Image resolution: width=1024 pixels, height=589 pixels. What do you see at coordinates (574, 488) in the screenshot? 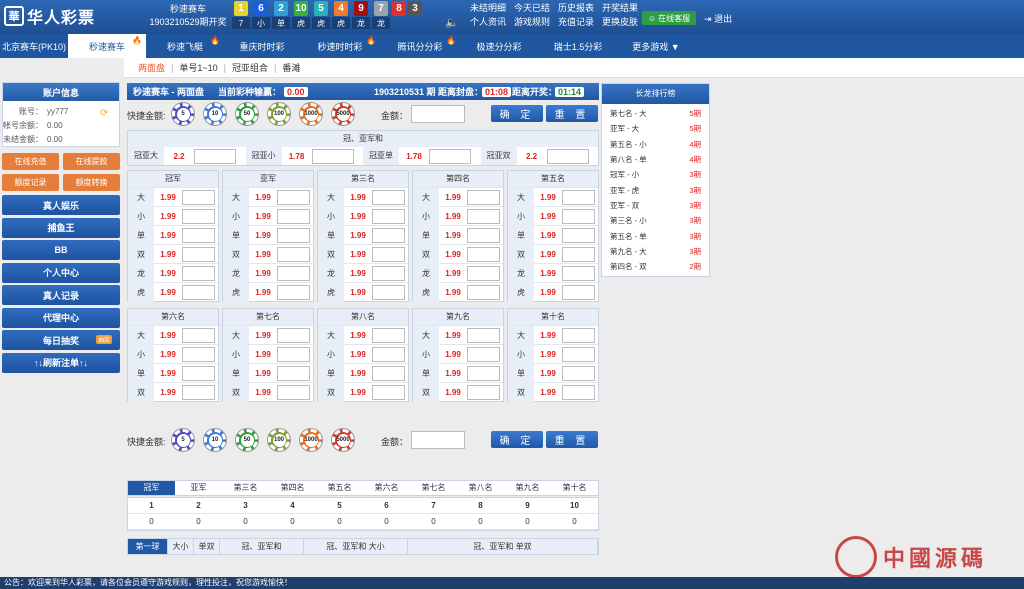
I see `result-tab: 第十名` at bounding box center [574, 488].